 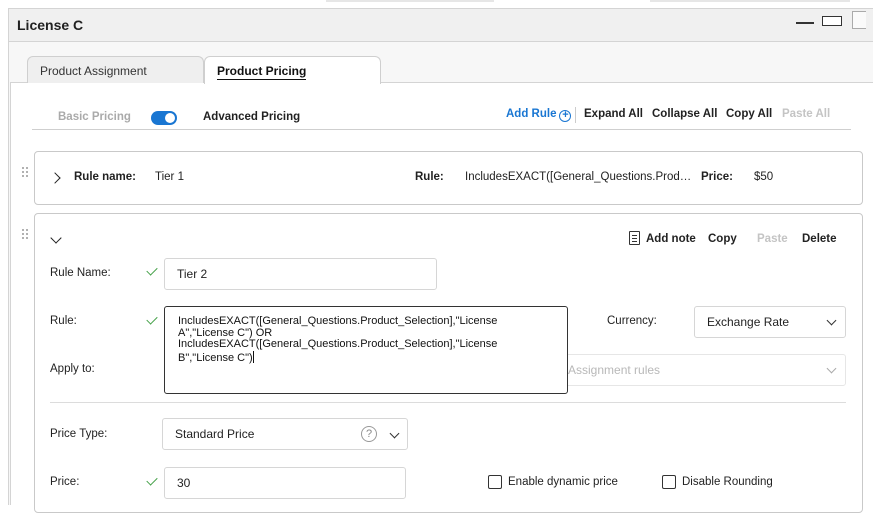 I want to click on paste-all-button: Paste All, so click(x=806, y=114).